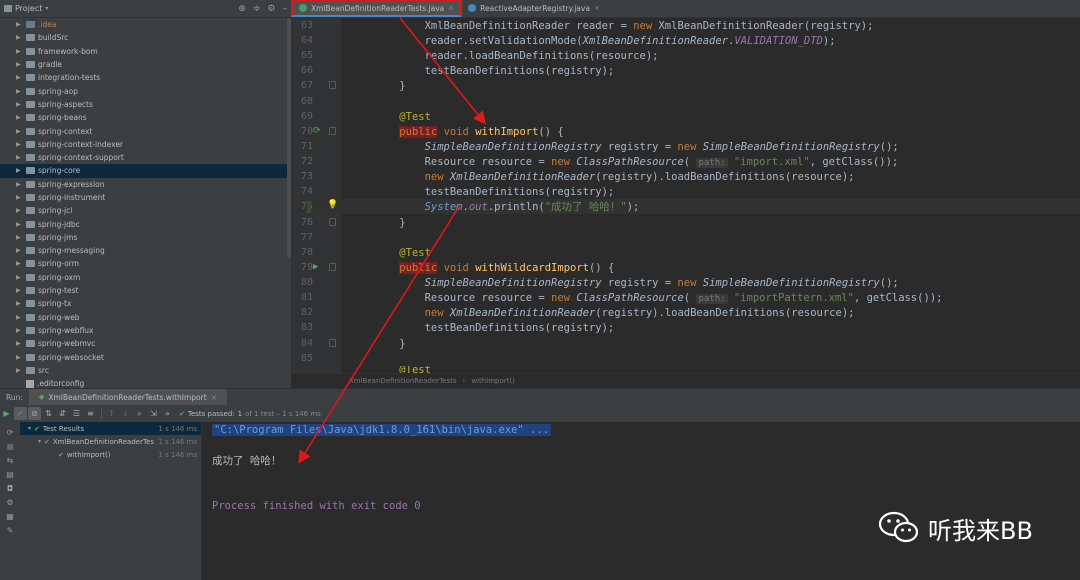 The image size is (1080, 580). Describe the element at coordinates (145, 250) in the screenshot. I see `tree-item: ▶ spring-messaging` at that location.